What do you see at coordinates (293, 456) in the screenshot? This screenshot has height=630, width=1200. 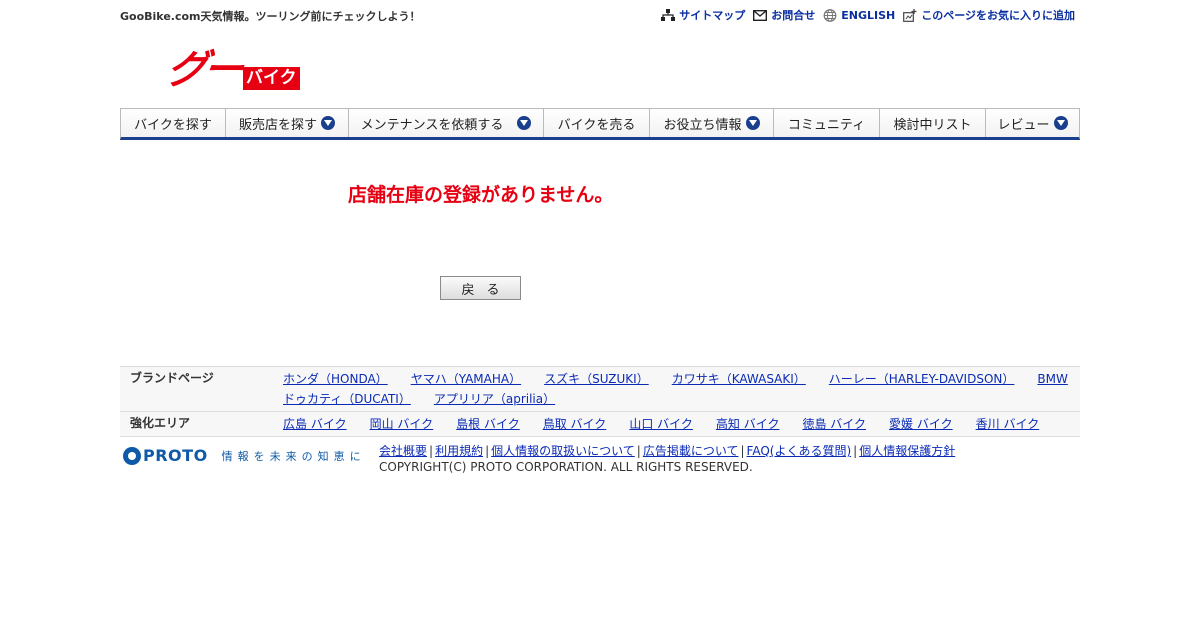 I see `proto-slogan: 情報を未来の知恵に` at bounding box center [293, 456].